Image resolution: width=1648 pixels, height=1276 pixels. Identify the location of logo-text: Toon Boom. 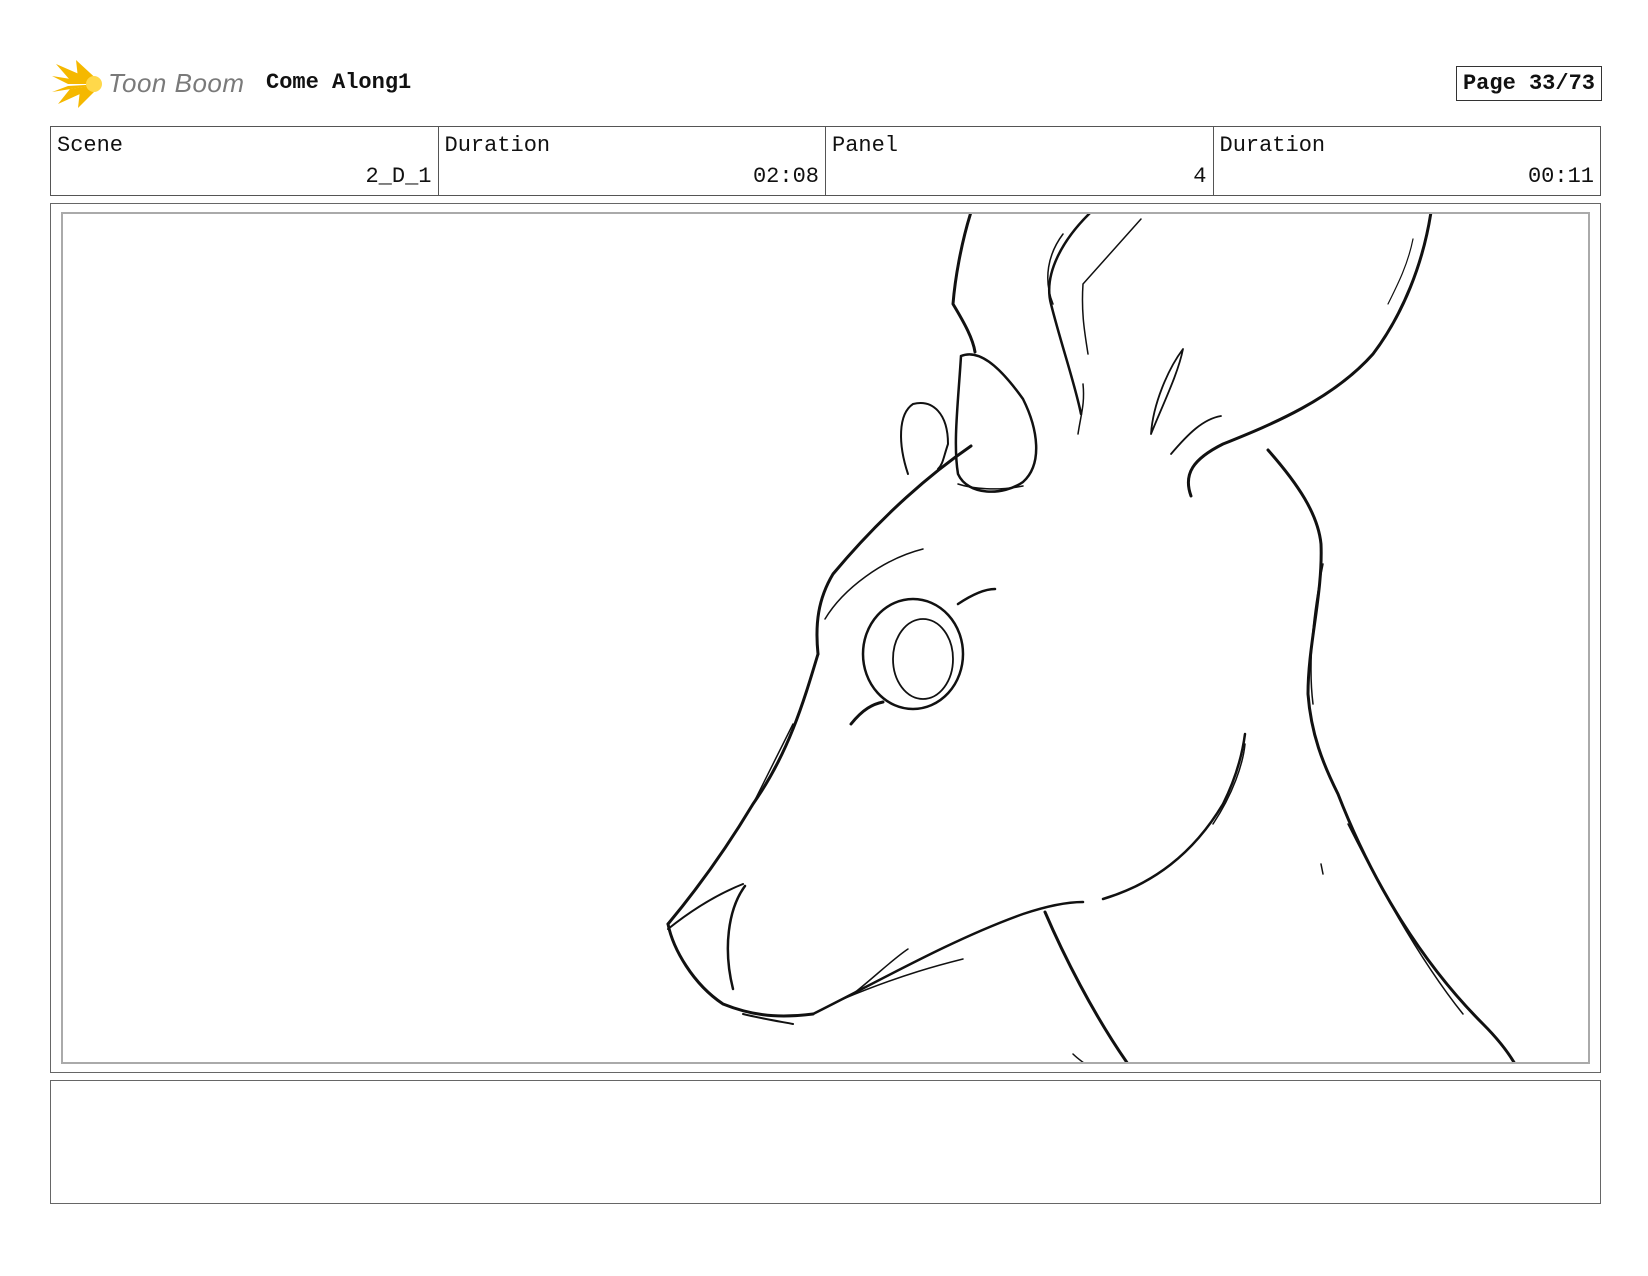
(176, 83).